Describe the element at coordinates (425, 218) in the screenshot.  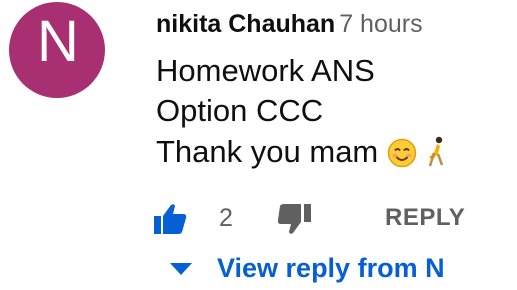
I see `reply-button: REPLY` at that location.